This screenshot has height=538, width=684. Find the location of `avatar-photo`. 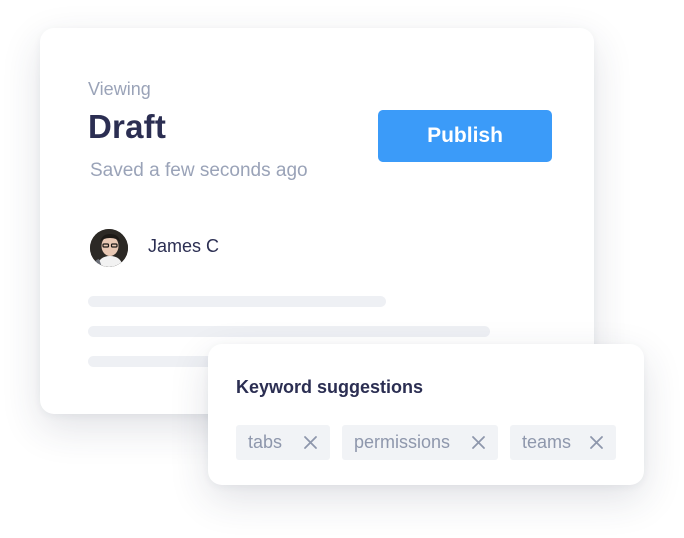

avatar-photo is located at coordinates (109, 248).